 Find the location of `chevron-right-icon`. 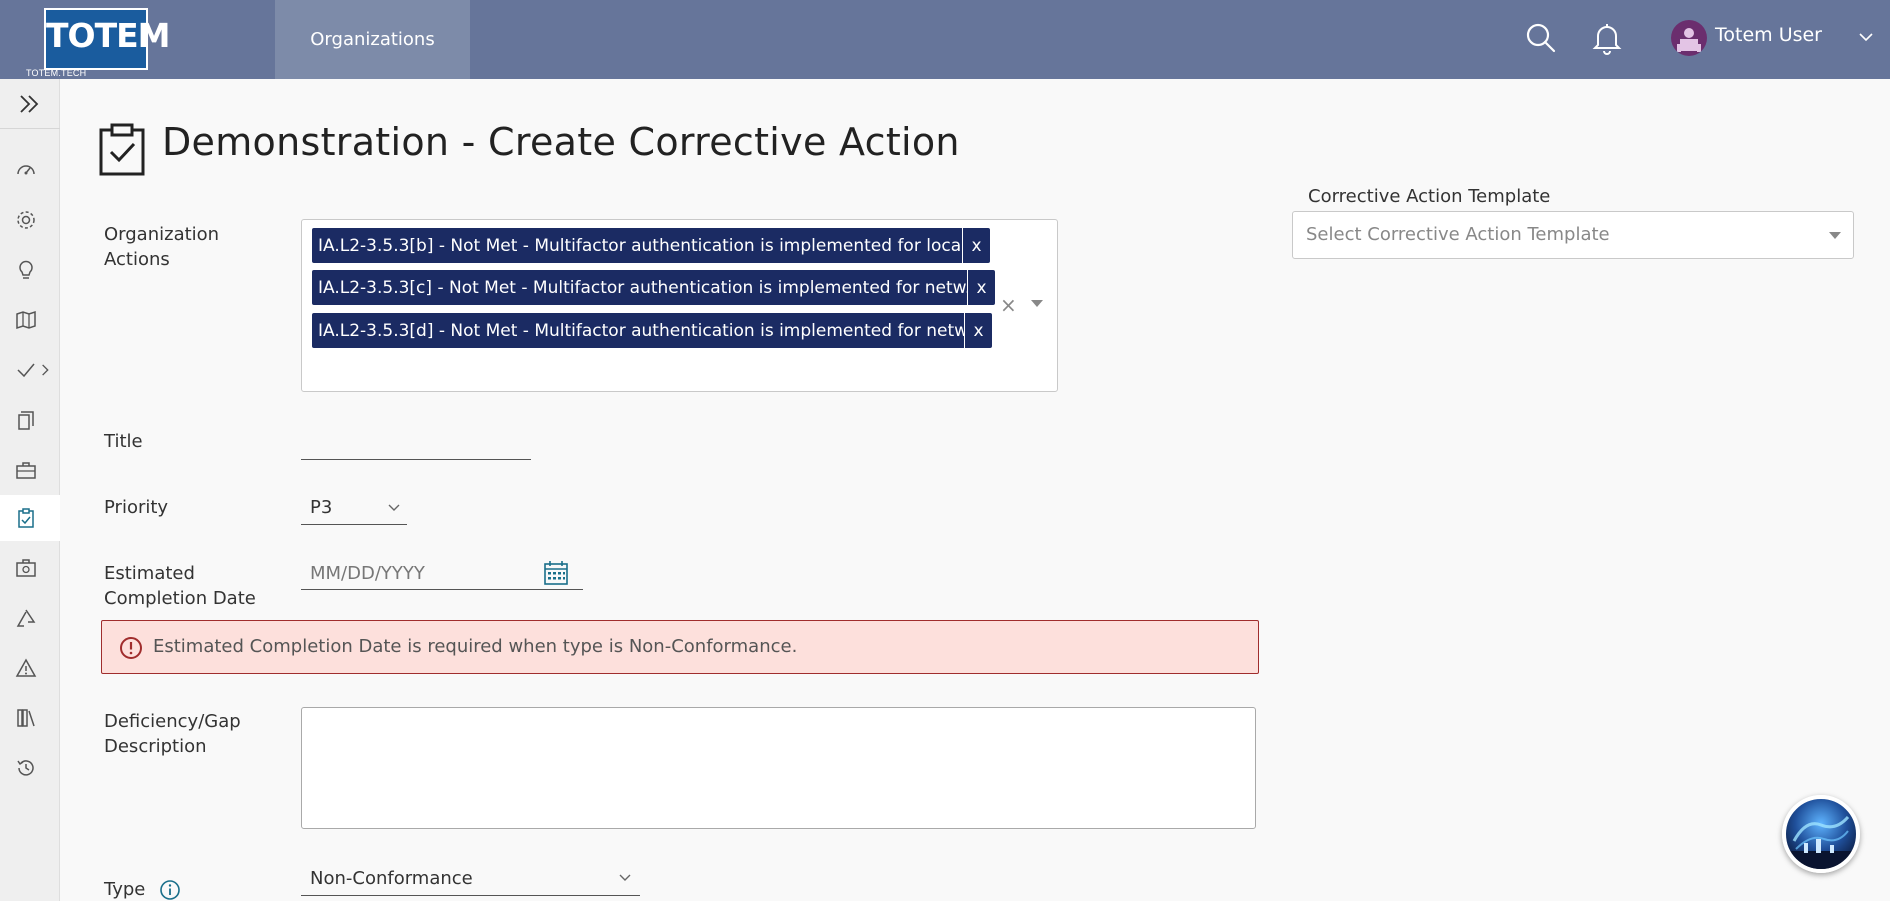

chevron-right-icon is located at coordinates (47, 370).